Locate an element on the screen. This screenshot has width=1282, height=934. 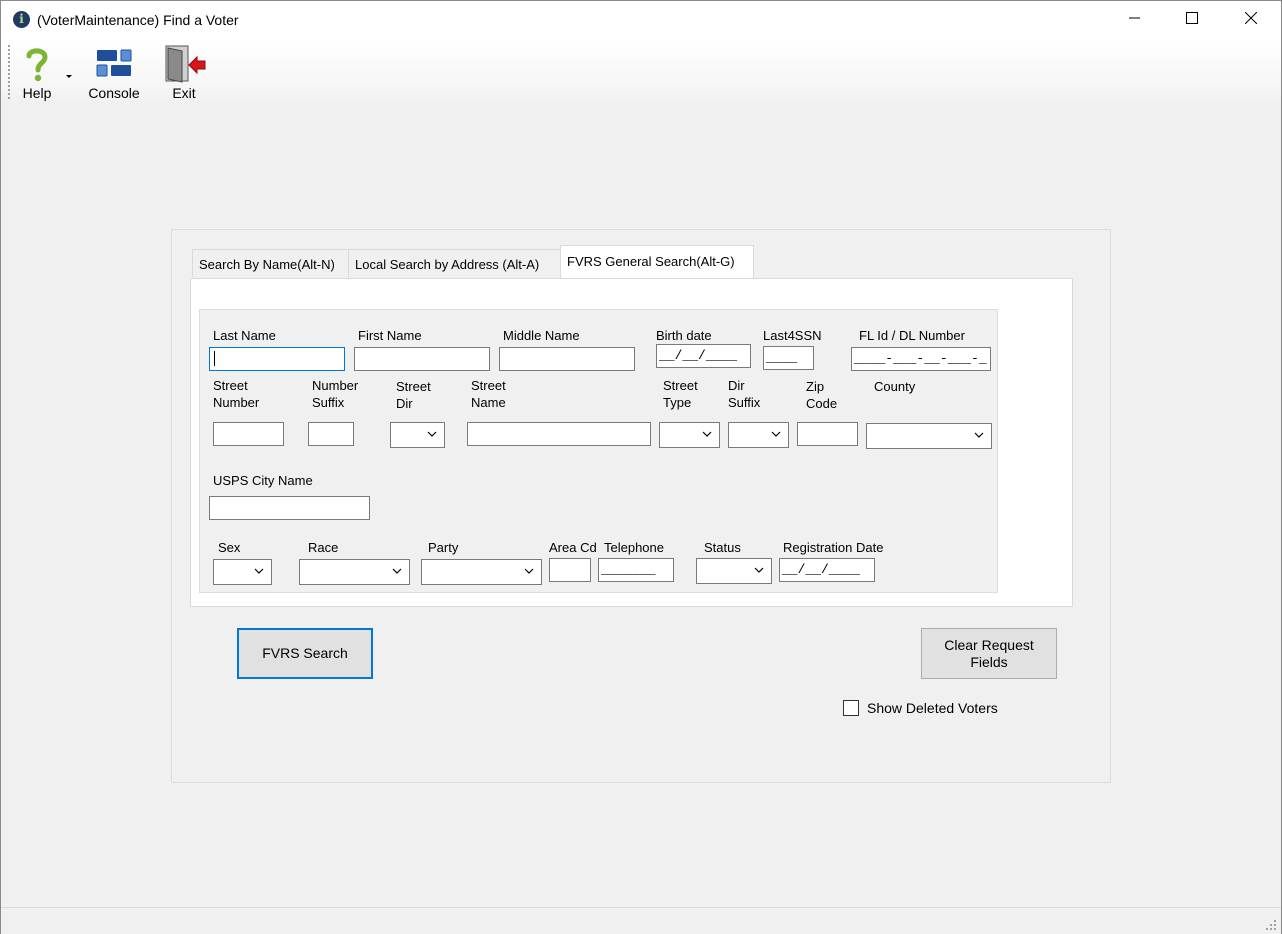
exit-button: Exit is located at coordinates (184, 74).